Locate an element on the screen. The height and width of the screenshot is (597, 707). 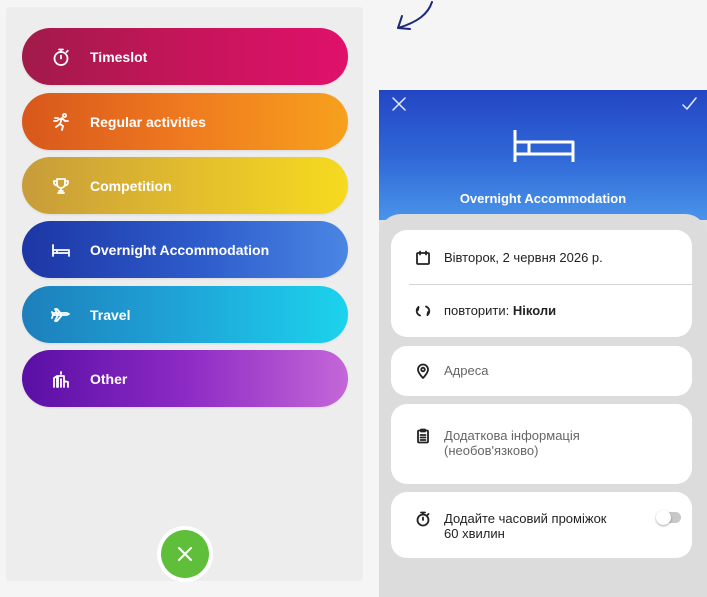
toggle-knob is located at coordinates (663, 517).